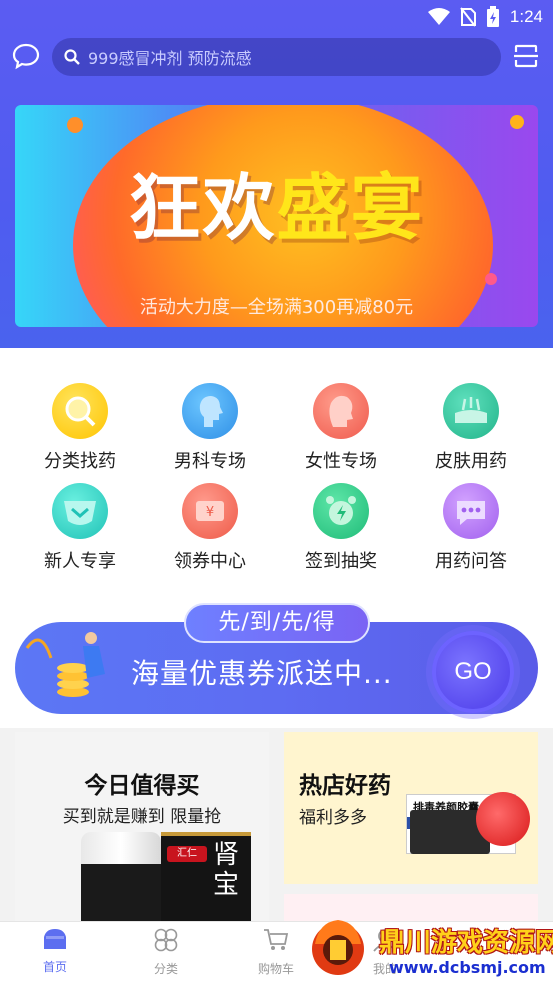 The height and width of the screenshot is (983, 553). I want to click on chat-icon, so click(26, 56).